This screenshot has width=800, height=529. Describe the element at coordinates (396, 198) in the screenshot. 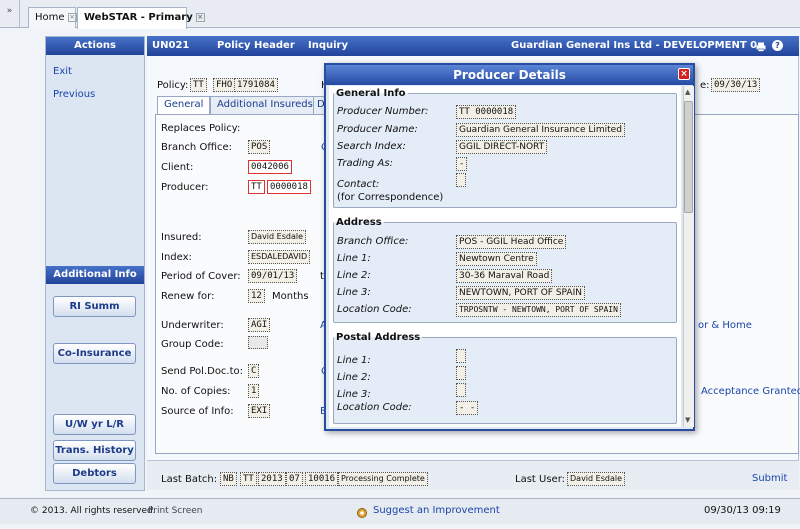

I see `correspondence-row: (for Correspondence)` at that location.